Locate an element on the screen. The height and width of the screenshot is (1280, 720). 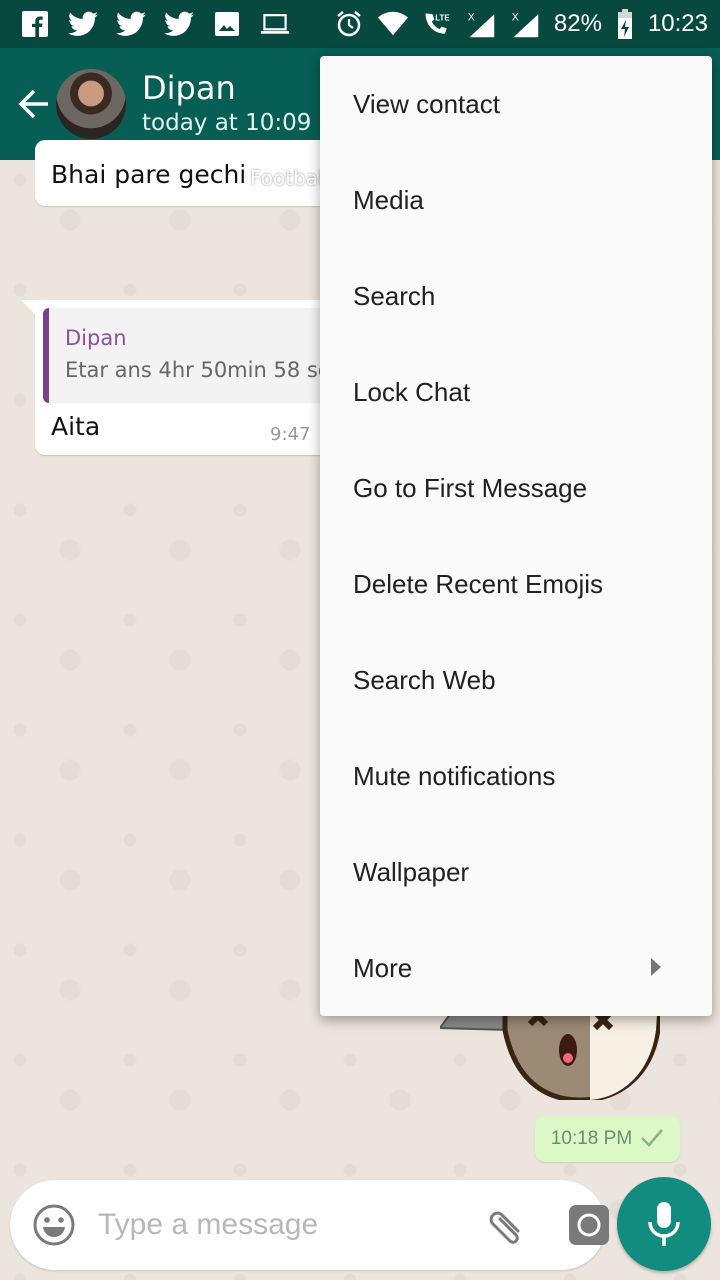
gallery-icon is located at coordinates (227, 24).